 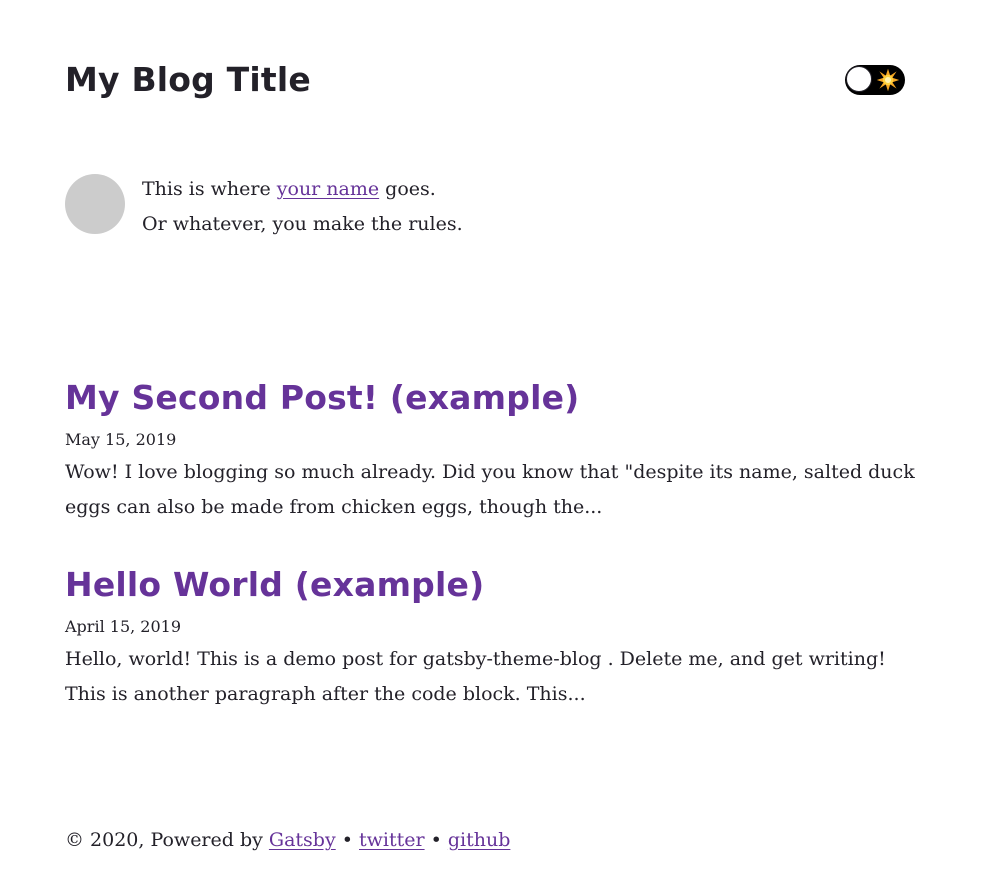 What do you see at coordinates (479, 840) in the screenshot?
I see `github-link: github` at bounding box center [479, 840].